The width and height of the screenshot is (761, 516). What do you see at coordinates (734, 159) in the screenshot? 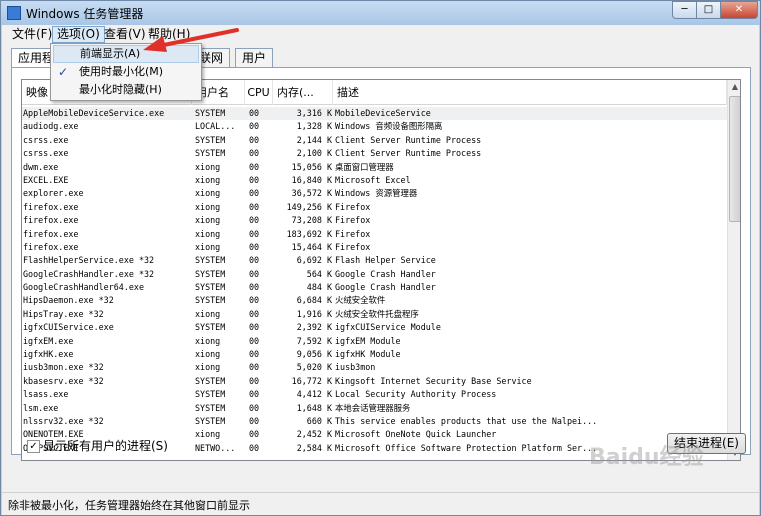
I see `scroll-thumb` at bounding box center [734, 159].